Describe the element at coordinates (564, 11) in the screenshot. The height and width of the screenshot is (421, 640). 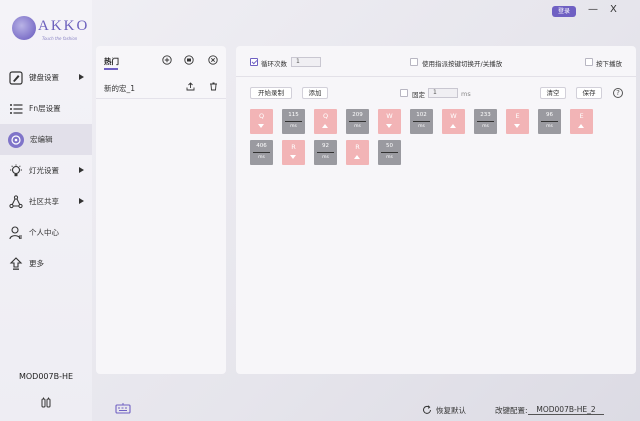
I see `login-button: 登录` at that location.